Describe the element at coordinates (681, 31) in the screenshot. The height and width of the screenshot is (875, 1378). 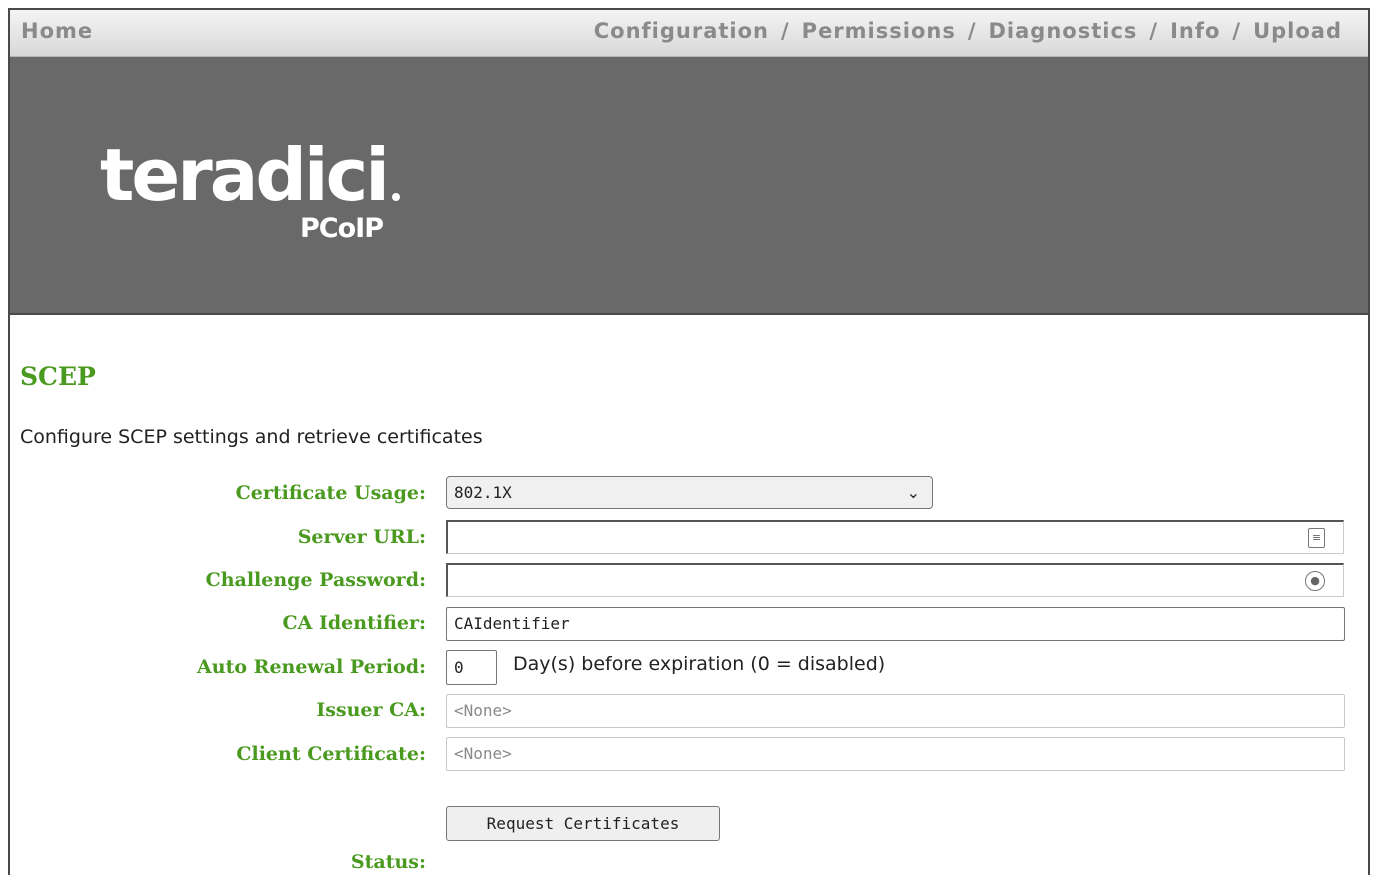
I see `nav-configuration-link: Configuration` at that location.